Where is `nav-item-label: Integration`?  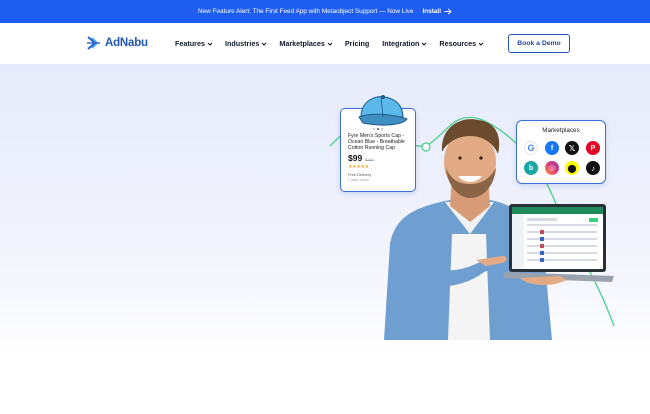
nav-item-label: Integration is located at coordinates (401, 43).